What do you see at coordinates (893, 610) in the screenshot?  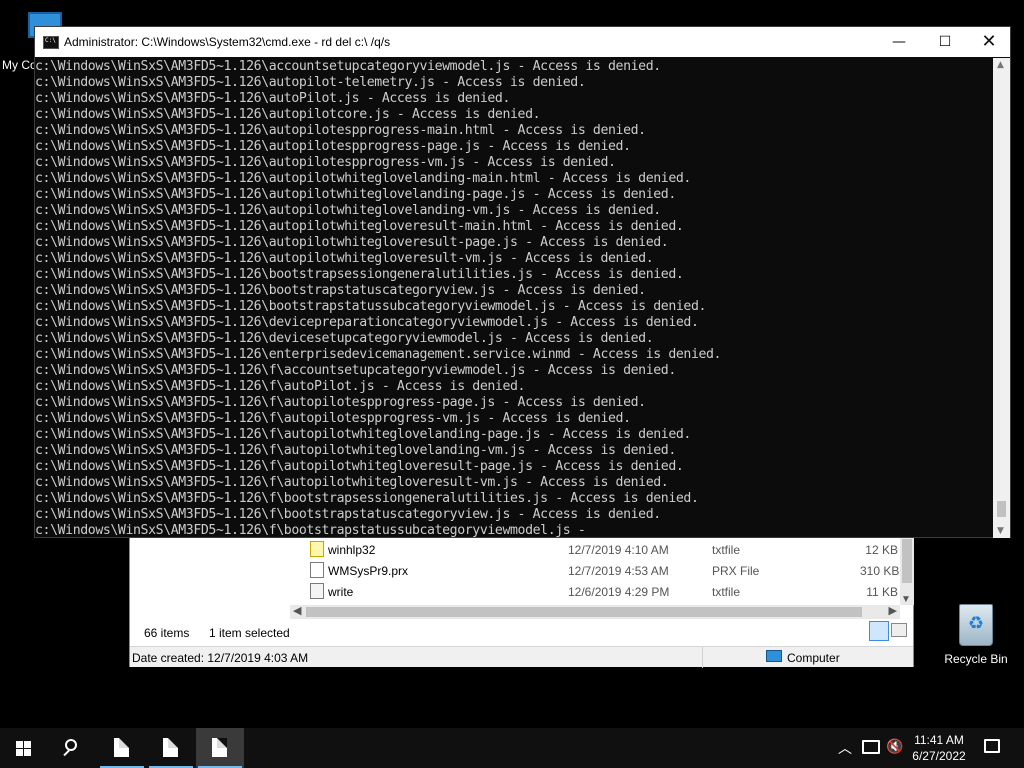 I see `scroll-right-icon: ▶` at bounding box center [893, 610].